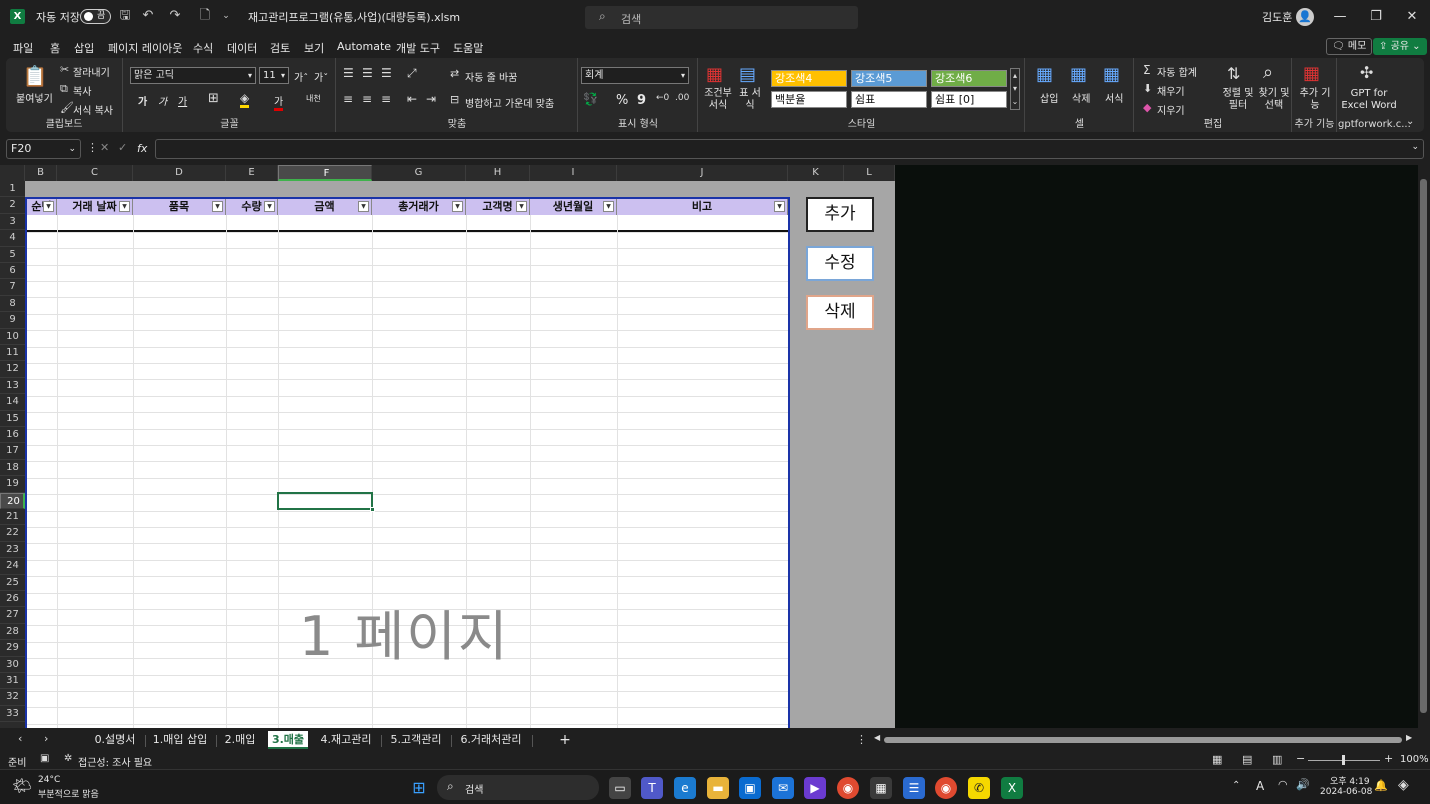 This screenshot has height=804, width=1430. Describe the element at coordinates (12, 304) in the screenshot. I see `row-header: 8` at that location.